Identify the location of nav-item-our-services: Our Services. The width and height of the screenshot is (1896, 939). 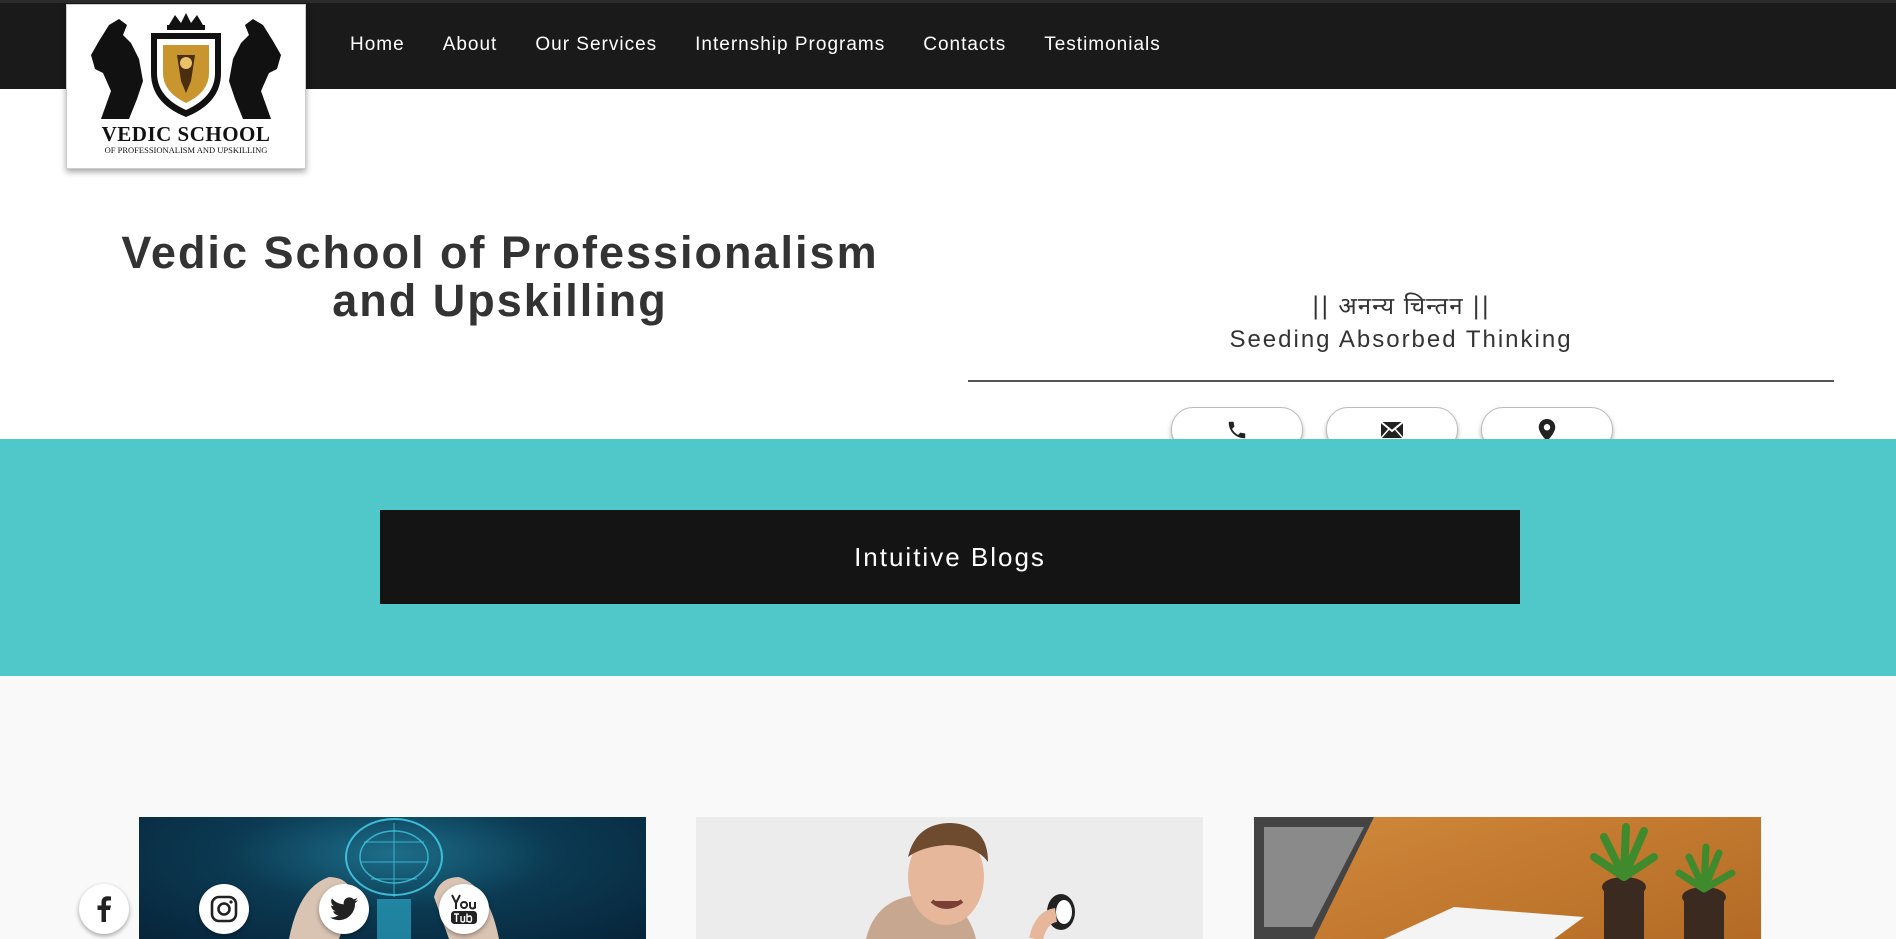
(596, 45).